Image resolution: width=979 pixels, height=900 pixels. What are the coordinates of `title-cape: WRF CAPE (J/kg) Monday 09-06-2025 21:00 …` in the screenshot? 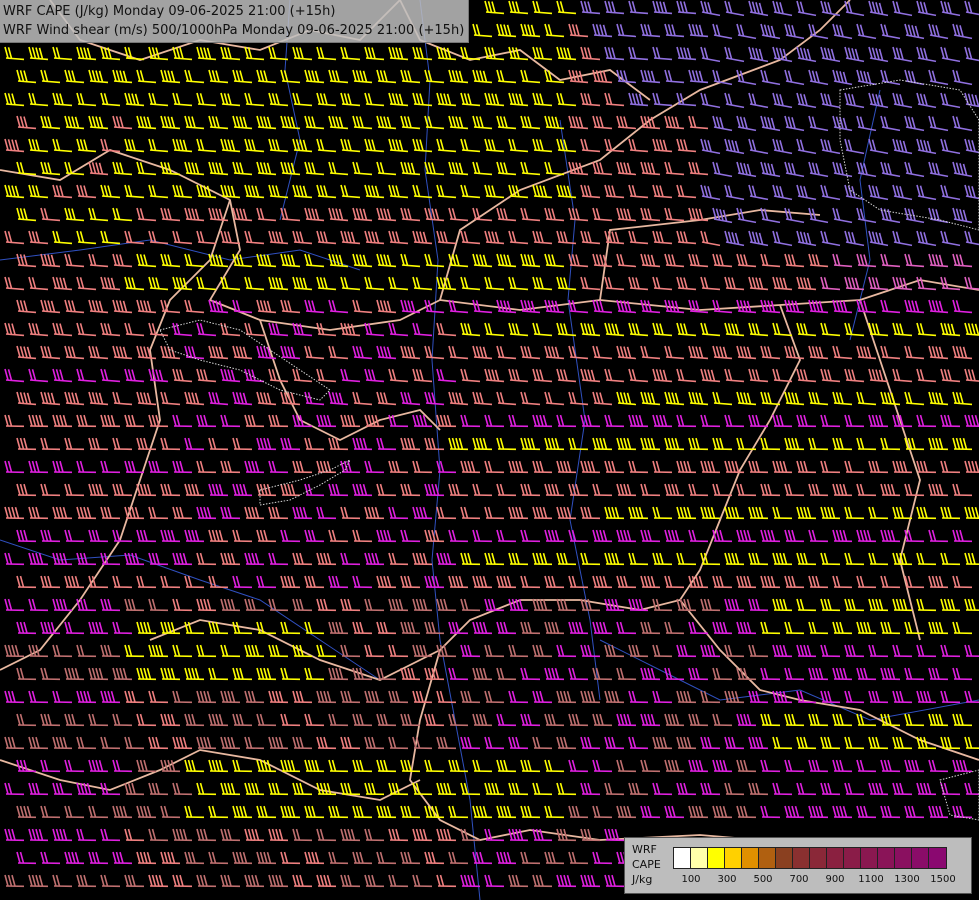 It's located at (169, 11).